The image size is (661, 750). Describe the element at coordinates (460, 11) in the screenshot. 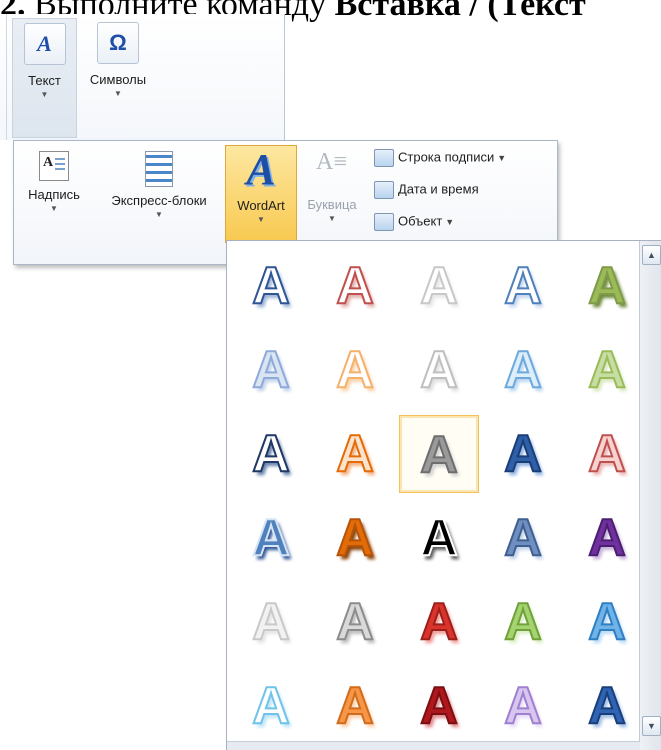

I see `step-command: Вставка / (Текст` at that location.